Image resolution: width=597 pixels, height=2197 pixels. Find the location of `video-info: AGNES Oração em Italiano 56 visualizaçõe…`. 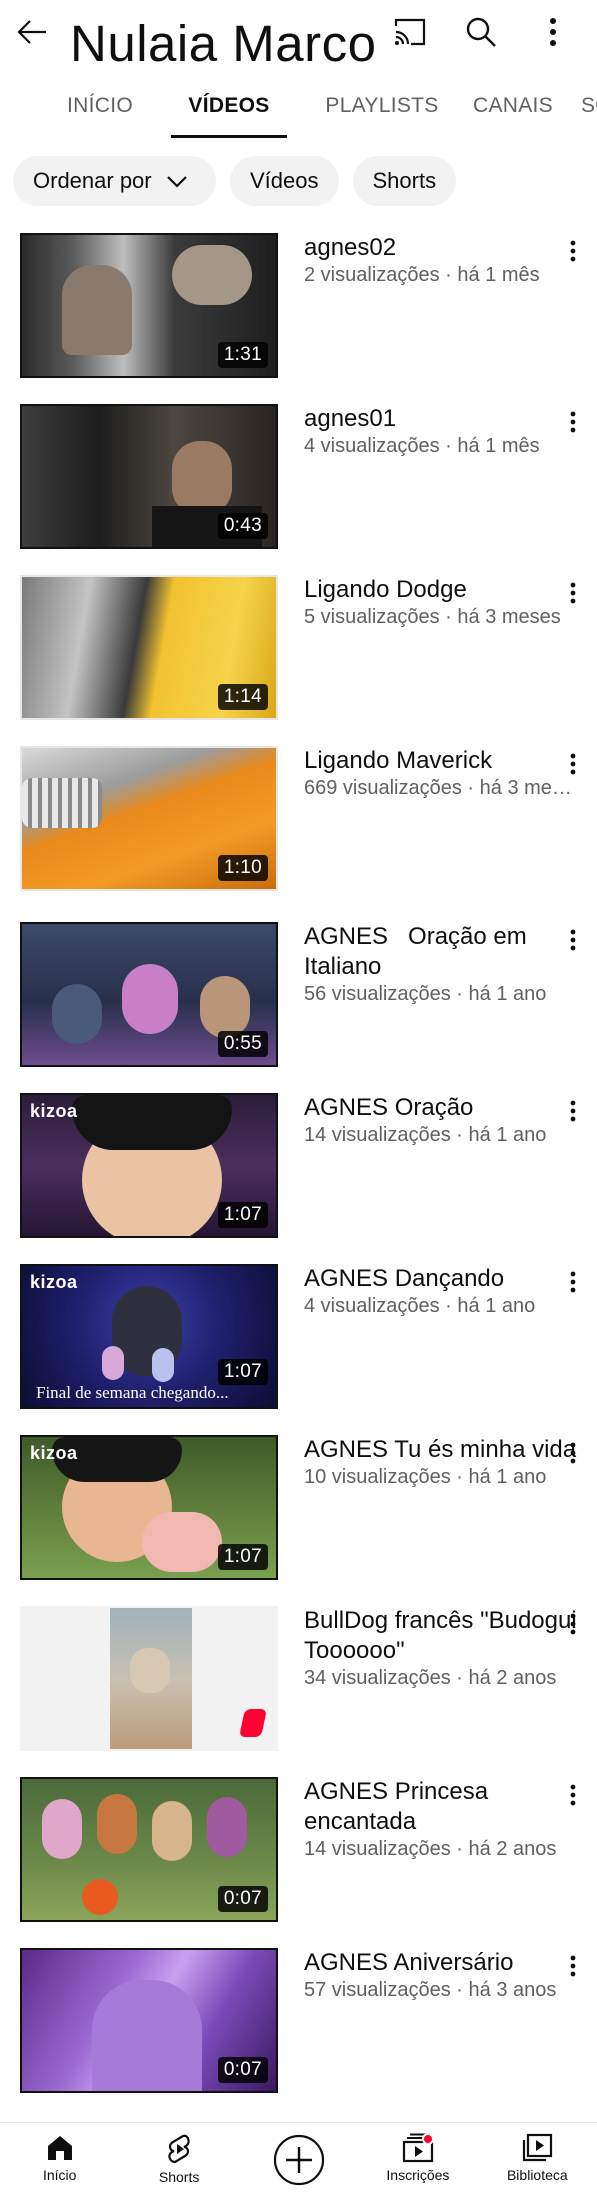

video-info: AGNES Oração em Italiano 56 visualizaçõe… is located at coordinates (442, 964).